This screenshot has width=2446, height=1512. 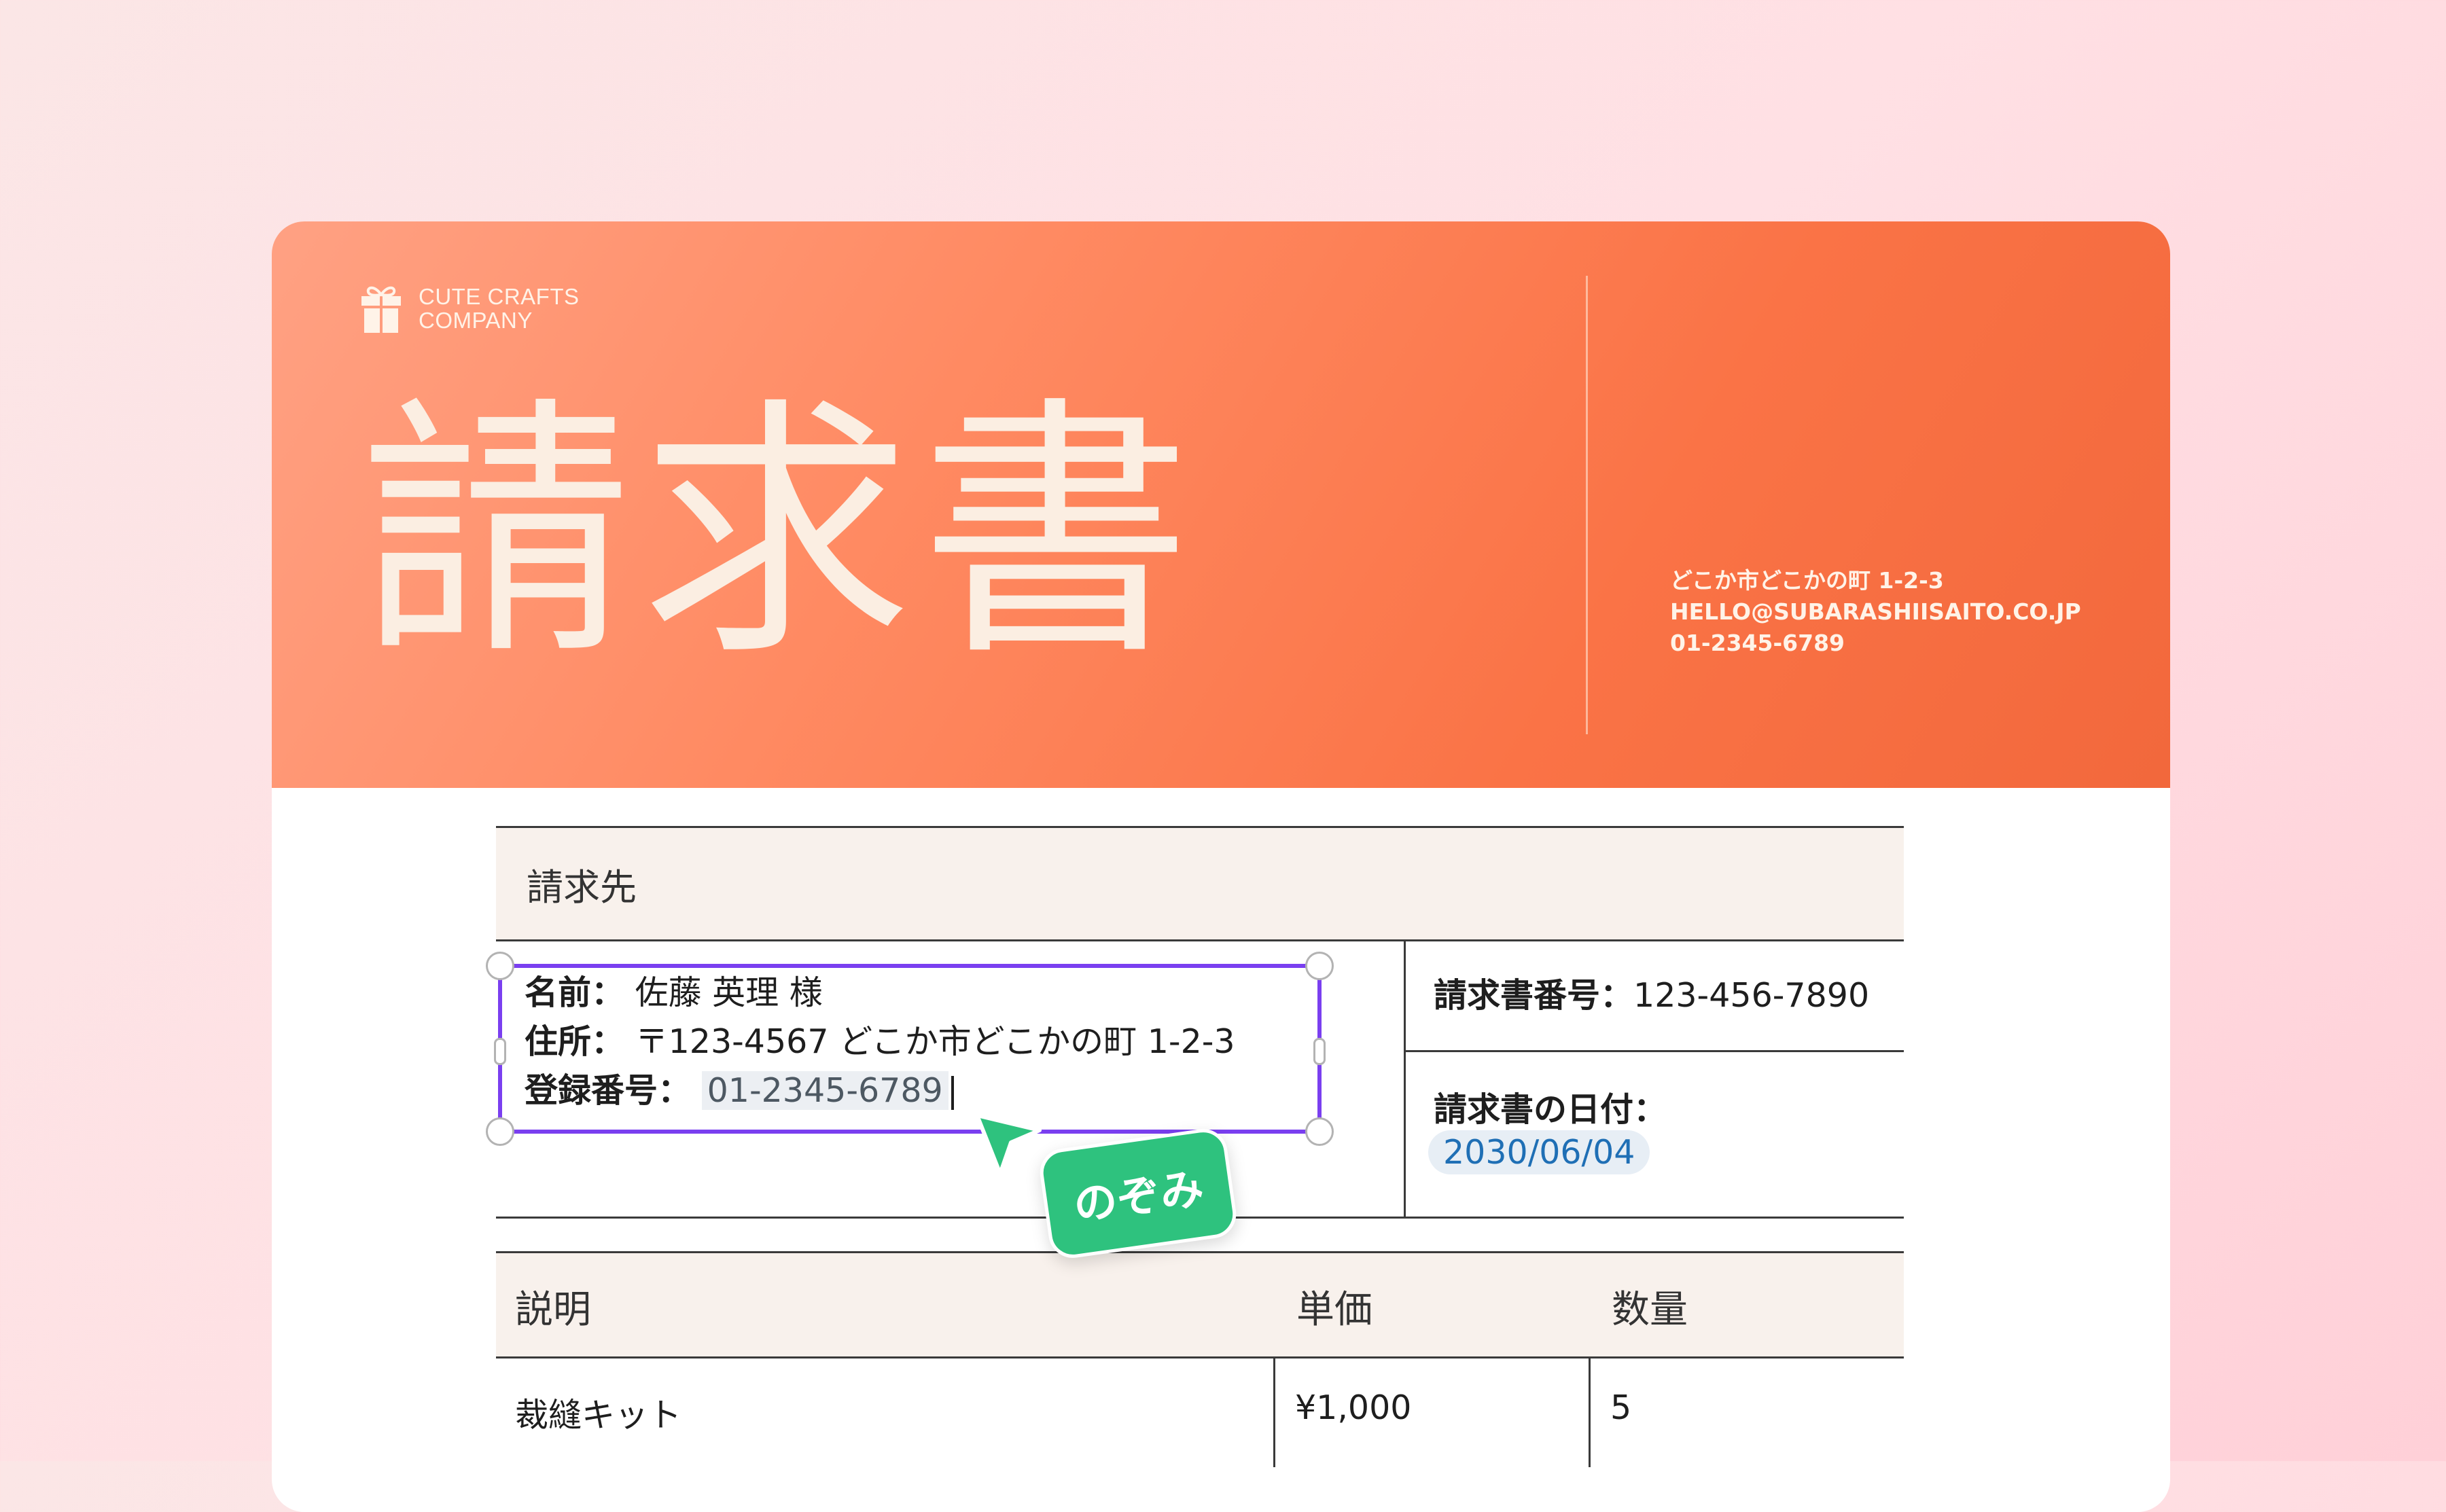 I want to click on line-items-table: 説明 単価 数量 裁縫キット ¥1,000 5, so click(x=1200, y=1359).